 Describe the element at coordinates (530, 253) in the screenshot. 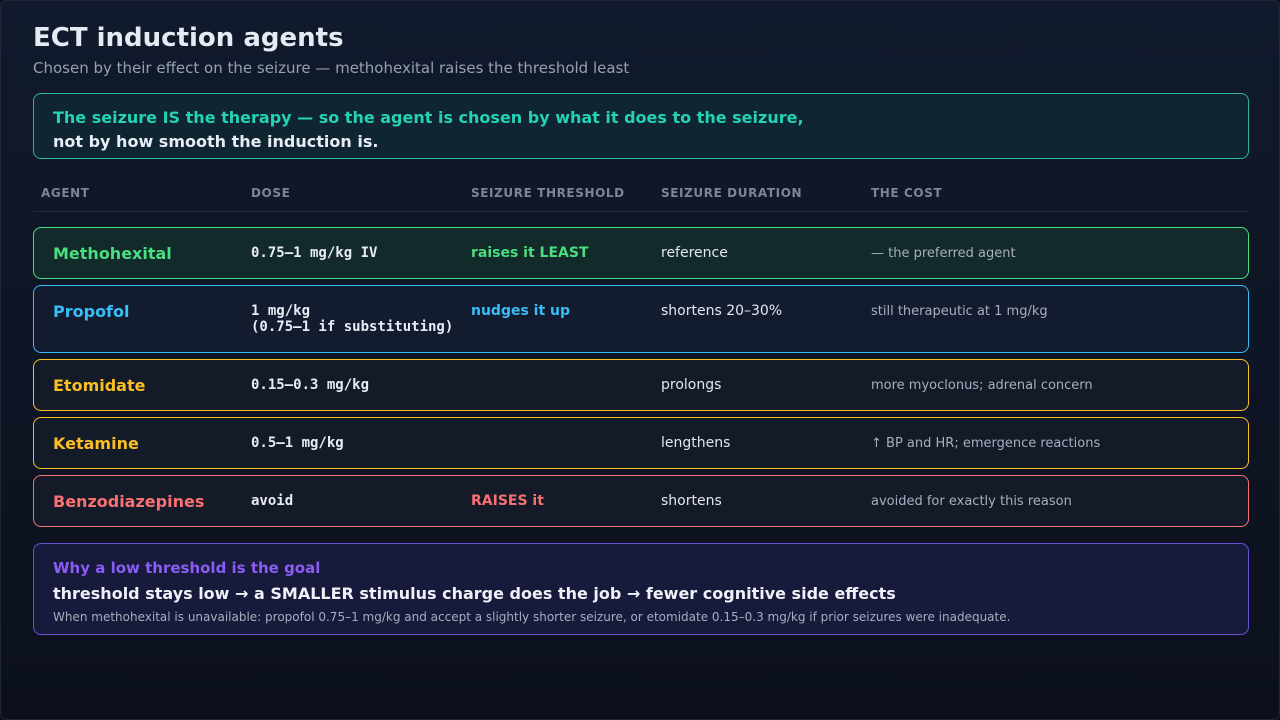

I see `seizure-threshold-effect: raises it LEAST` at that location.